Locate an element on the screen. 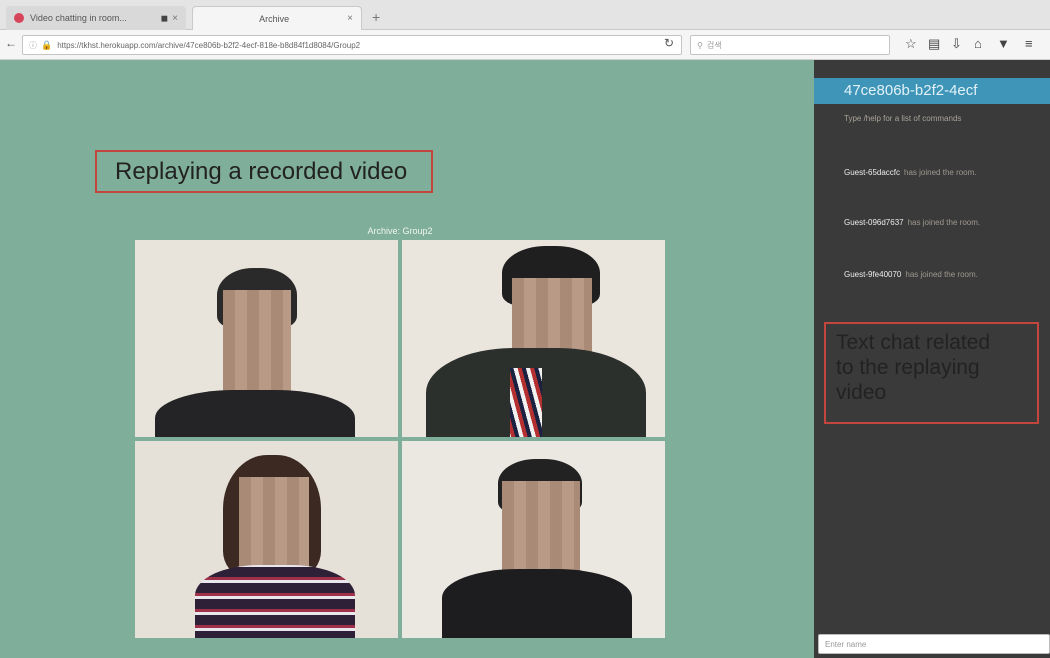 This screenshot has height=658, width=1050. back-button: ← is located at coordinates (11, 43).